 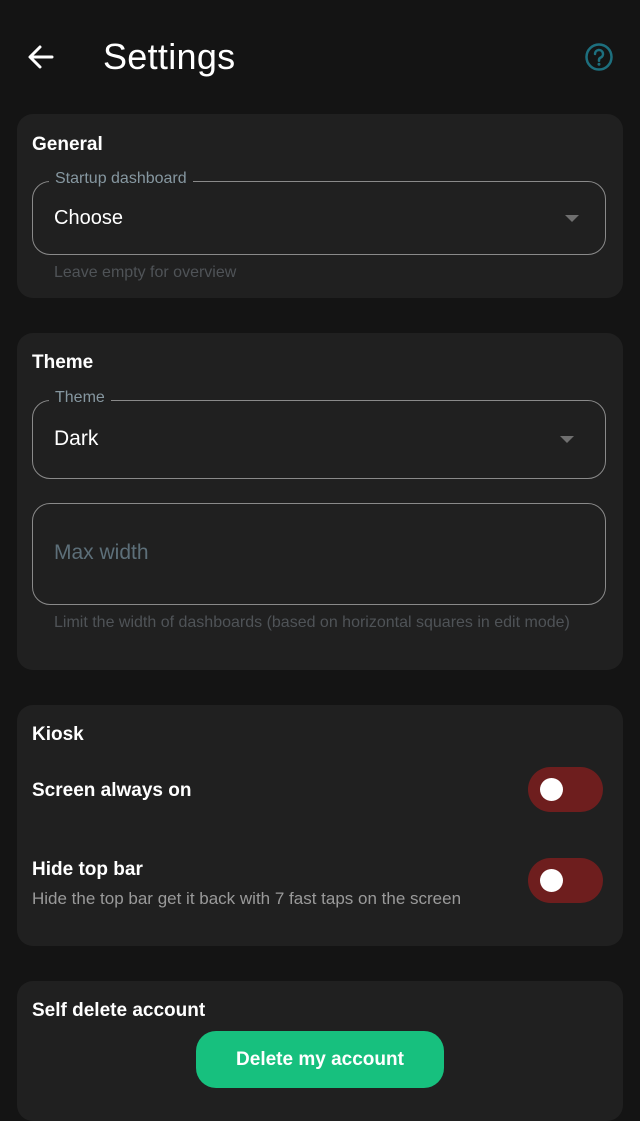 What do you see at coordinates (319, 554) in the screenshot?
I see `max-width-input: Max width` at bounding box center [319, 554].